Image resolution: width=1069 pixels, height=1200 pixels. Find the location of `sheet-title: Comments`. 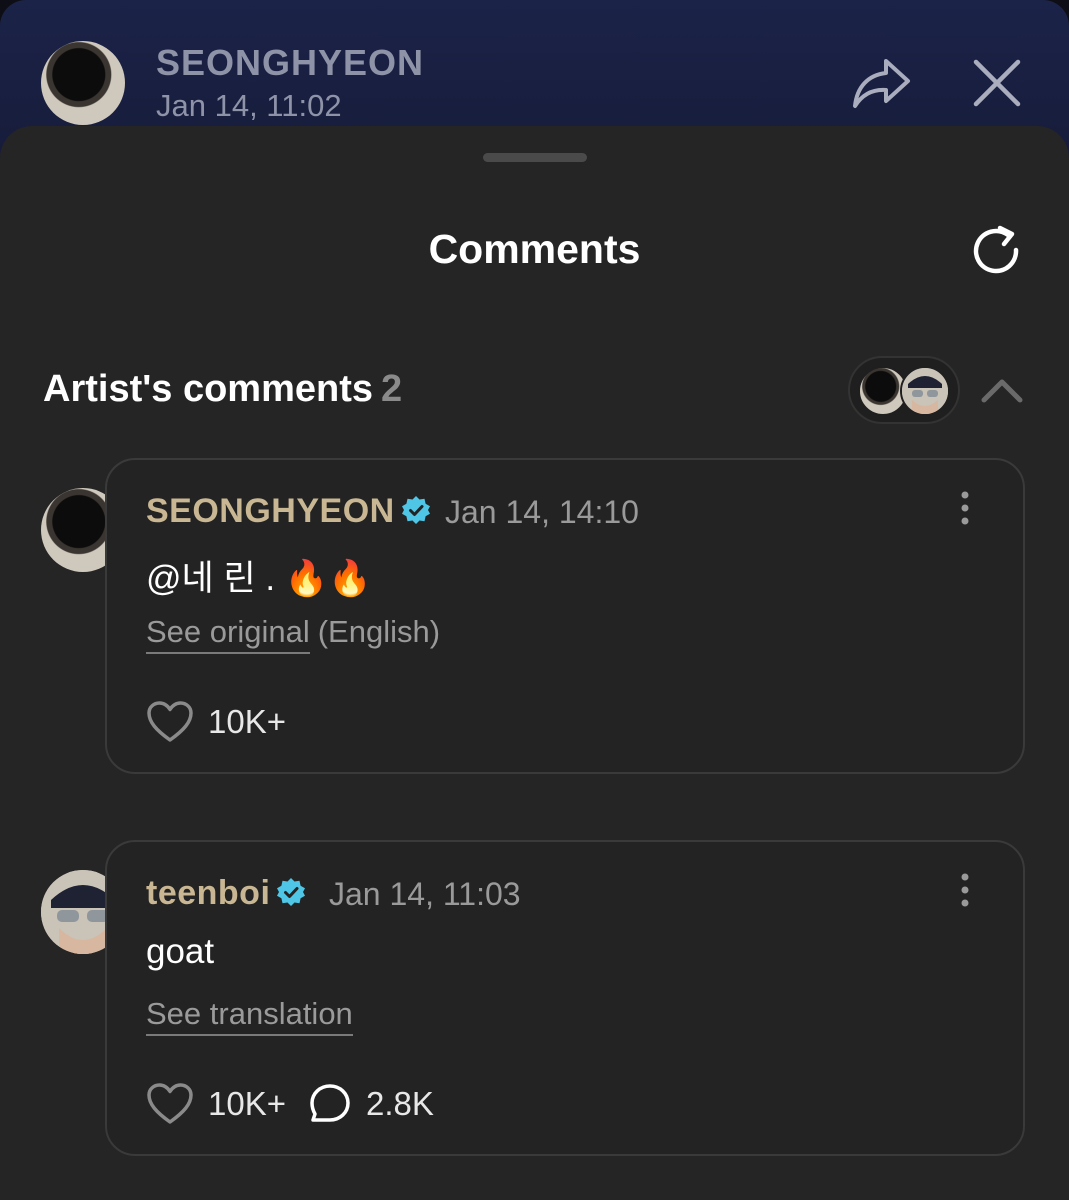

sheet-title: Comments is located at coordinates (534, 249).